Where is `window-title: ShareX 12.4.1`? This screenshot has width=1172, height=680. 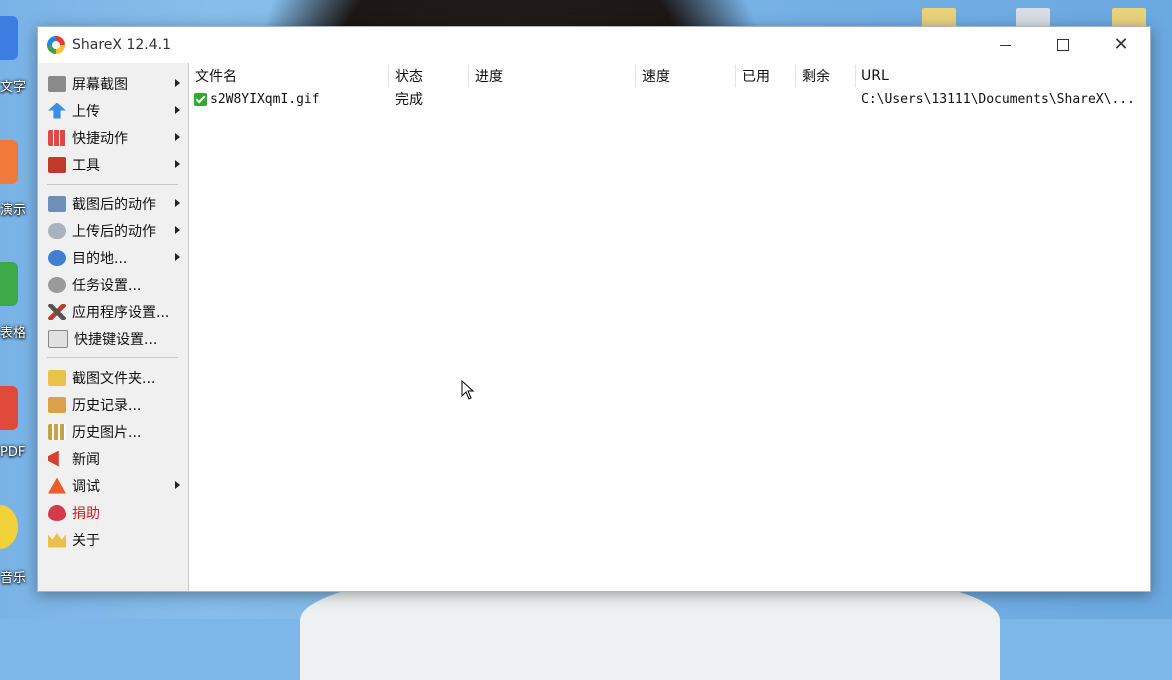
window-title: ShareX 12.4.1 is located at coordinates (121, 45).